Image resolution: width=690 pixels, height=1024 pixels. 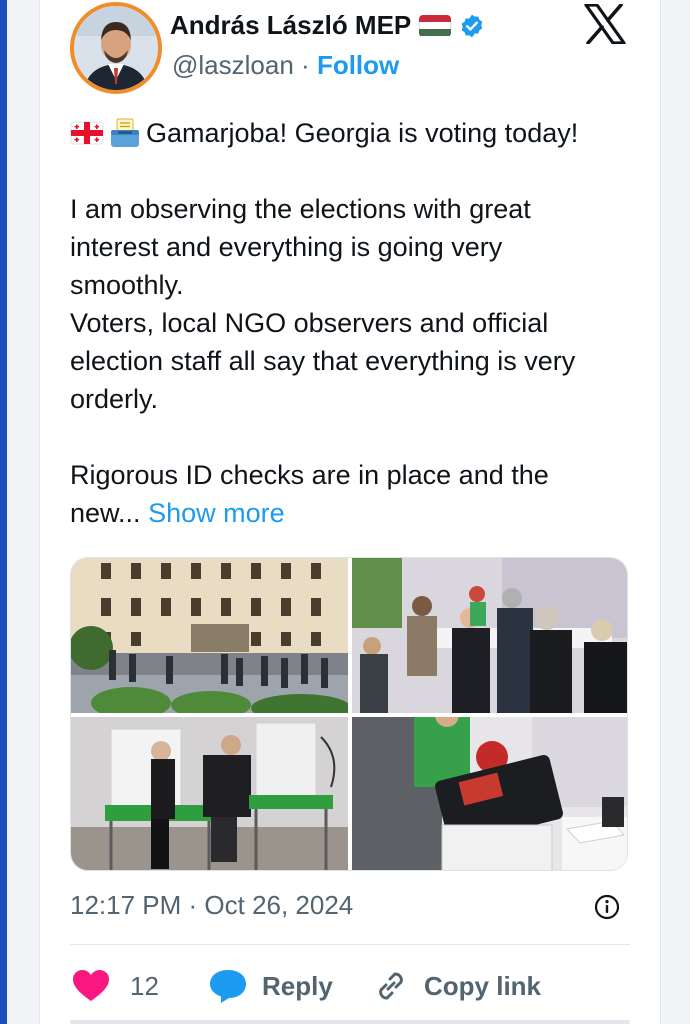 What do you see at coordinates (350, 1022) in the screenshot?
I see `bottom-border` at bounding box center [350, 1022].